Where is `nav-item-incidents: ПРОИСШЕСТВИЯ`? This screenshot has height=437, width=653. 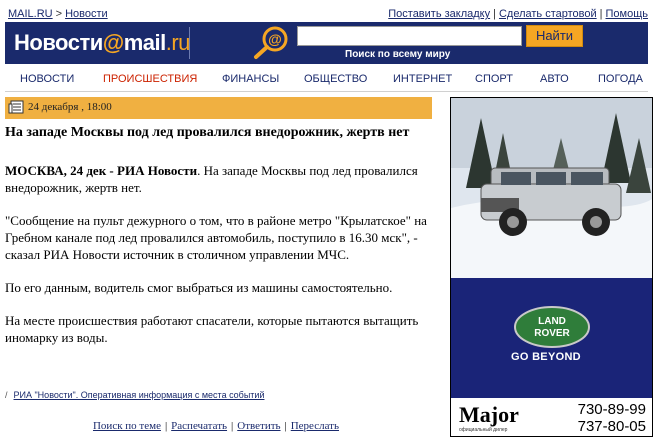
nav-item-incidents: ПРОИСШЕСТВИЯ is located at coordinates (150, 79).